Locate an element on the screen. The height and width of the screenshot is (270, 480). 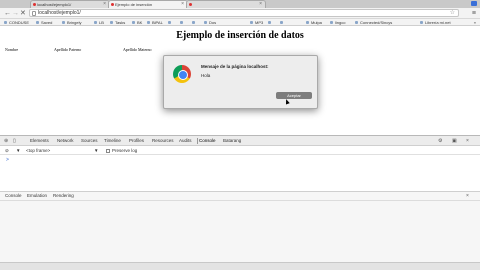
drawer-divider is located at coordinates (240, 200).